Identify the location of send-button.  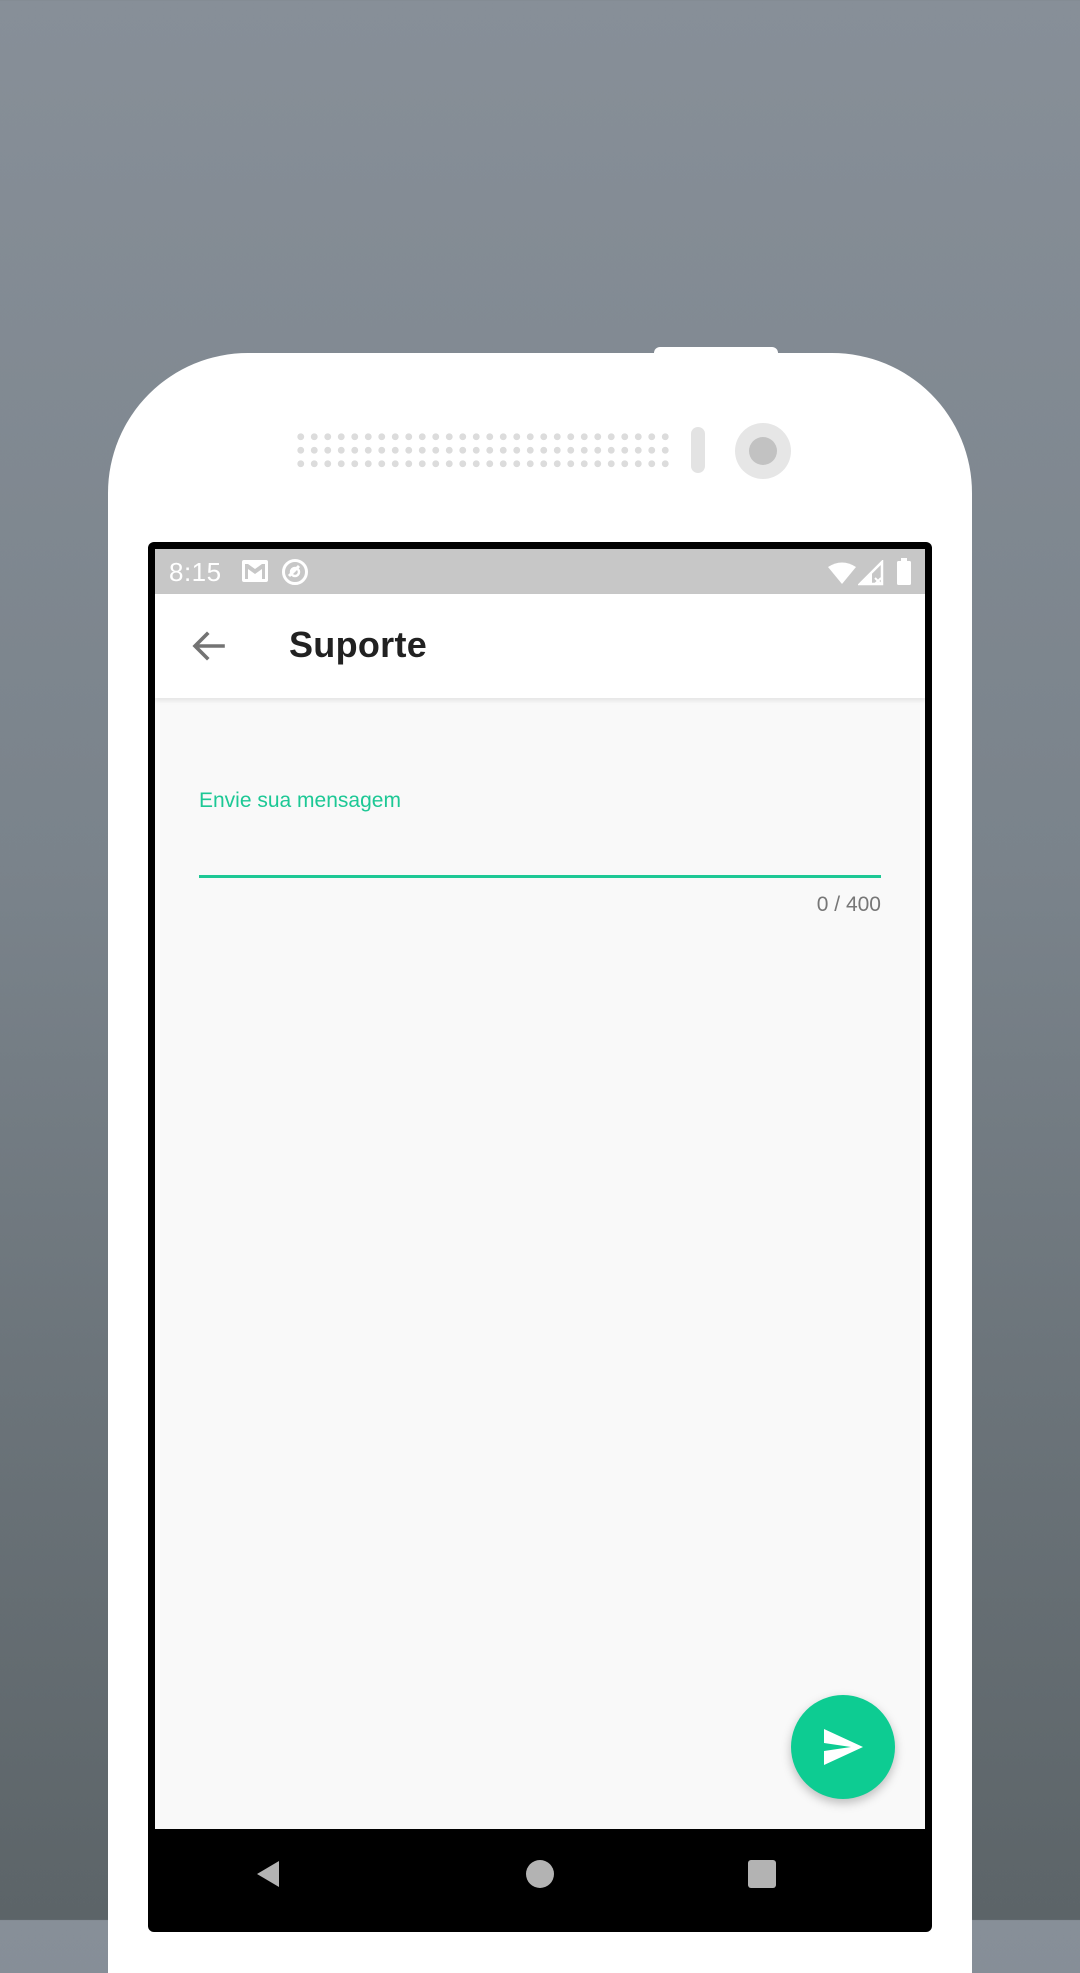
(843, 1747).